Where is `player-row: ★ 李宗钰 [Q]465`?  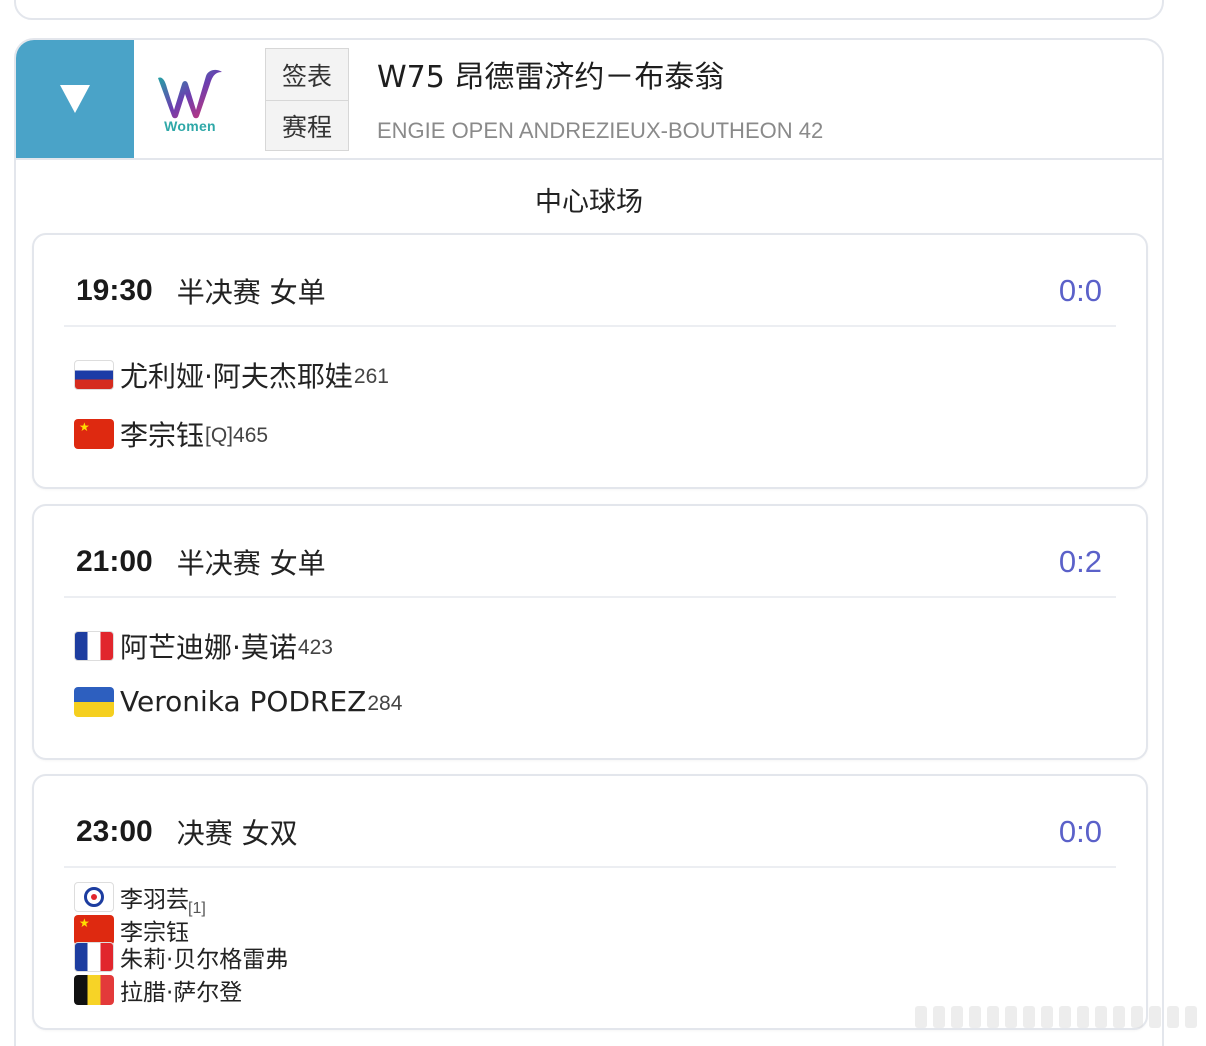
player-row: ★ 李宗钰 [Q]465 is located at coordinates (171, 434).